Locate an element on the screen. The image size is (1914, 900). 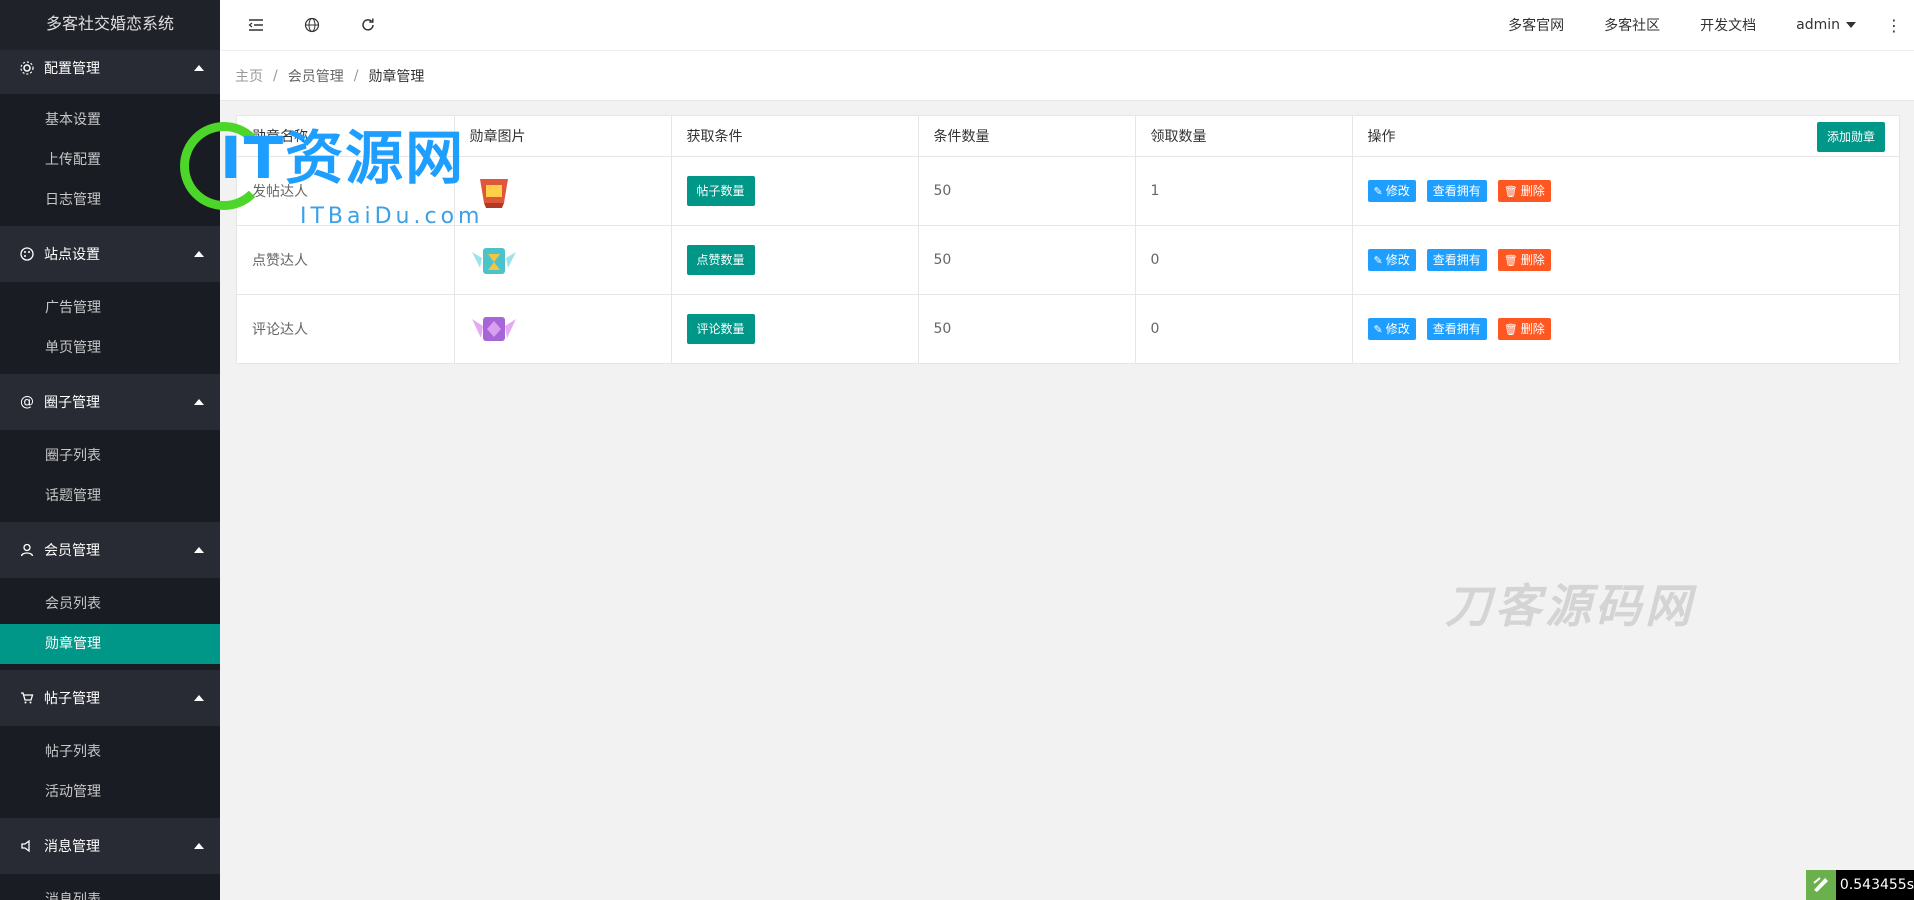
palette-icon is located at coordinates (27, 254).